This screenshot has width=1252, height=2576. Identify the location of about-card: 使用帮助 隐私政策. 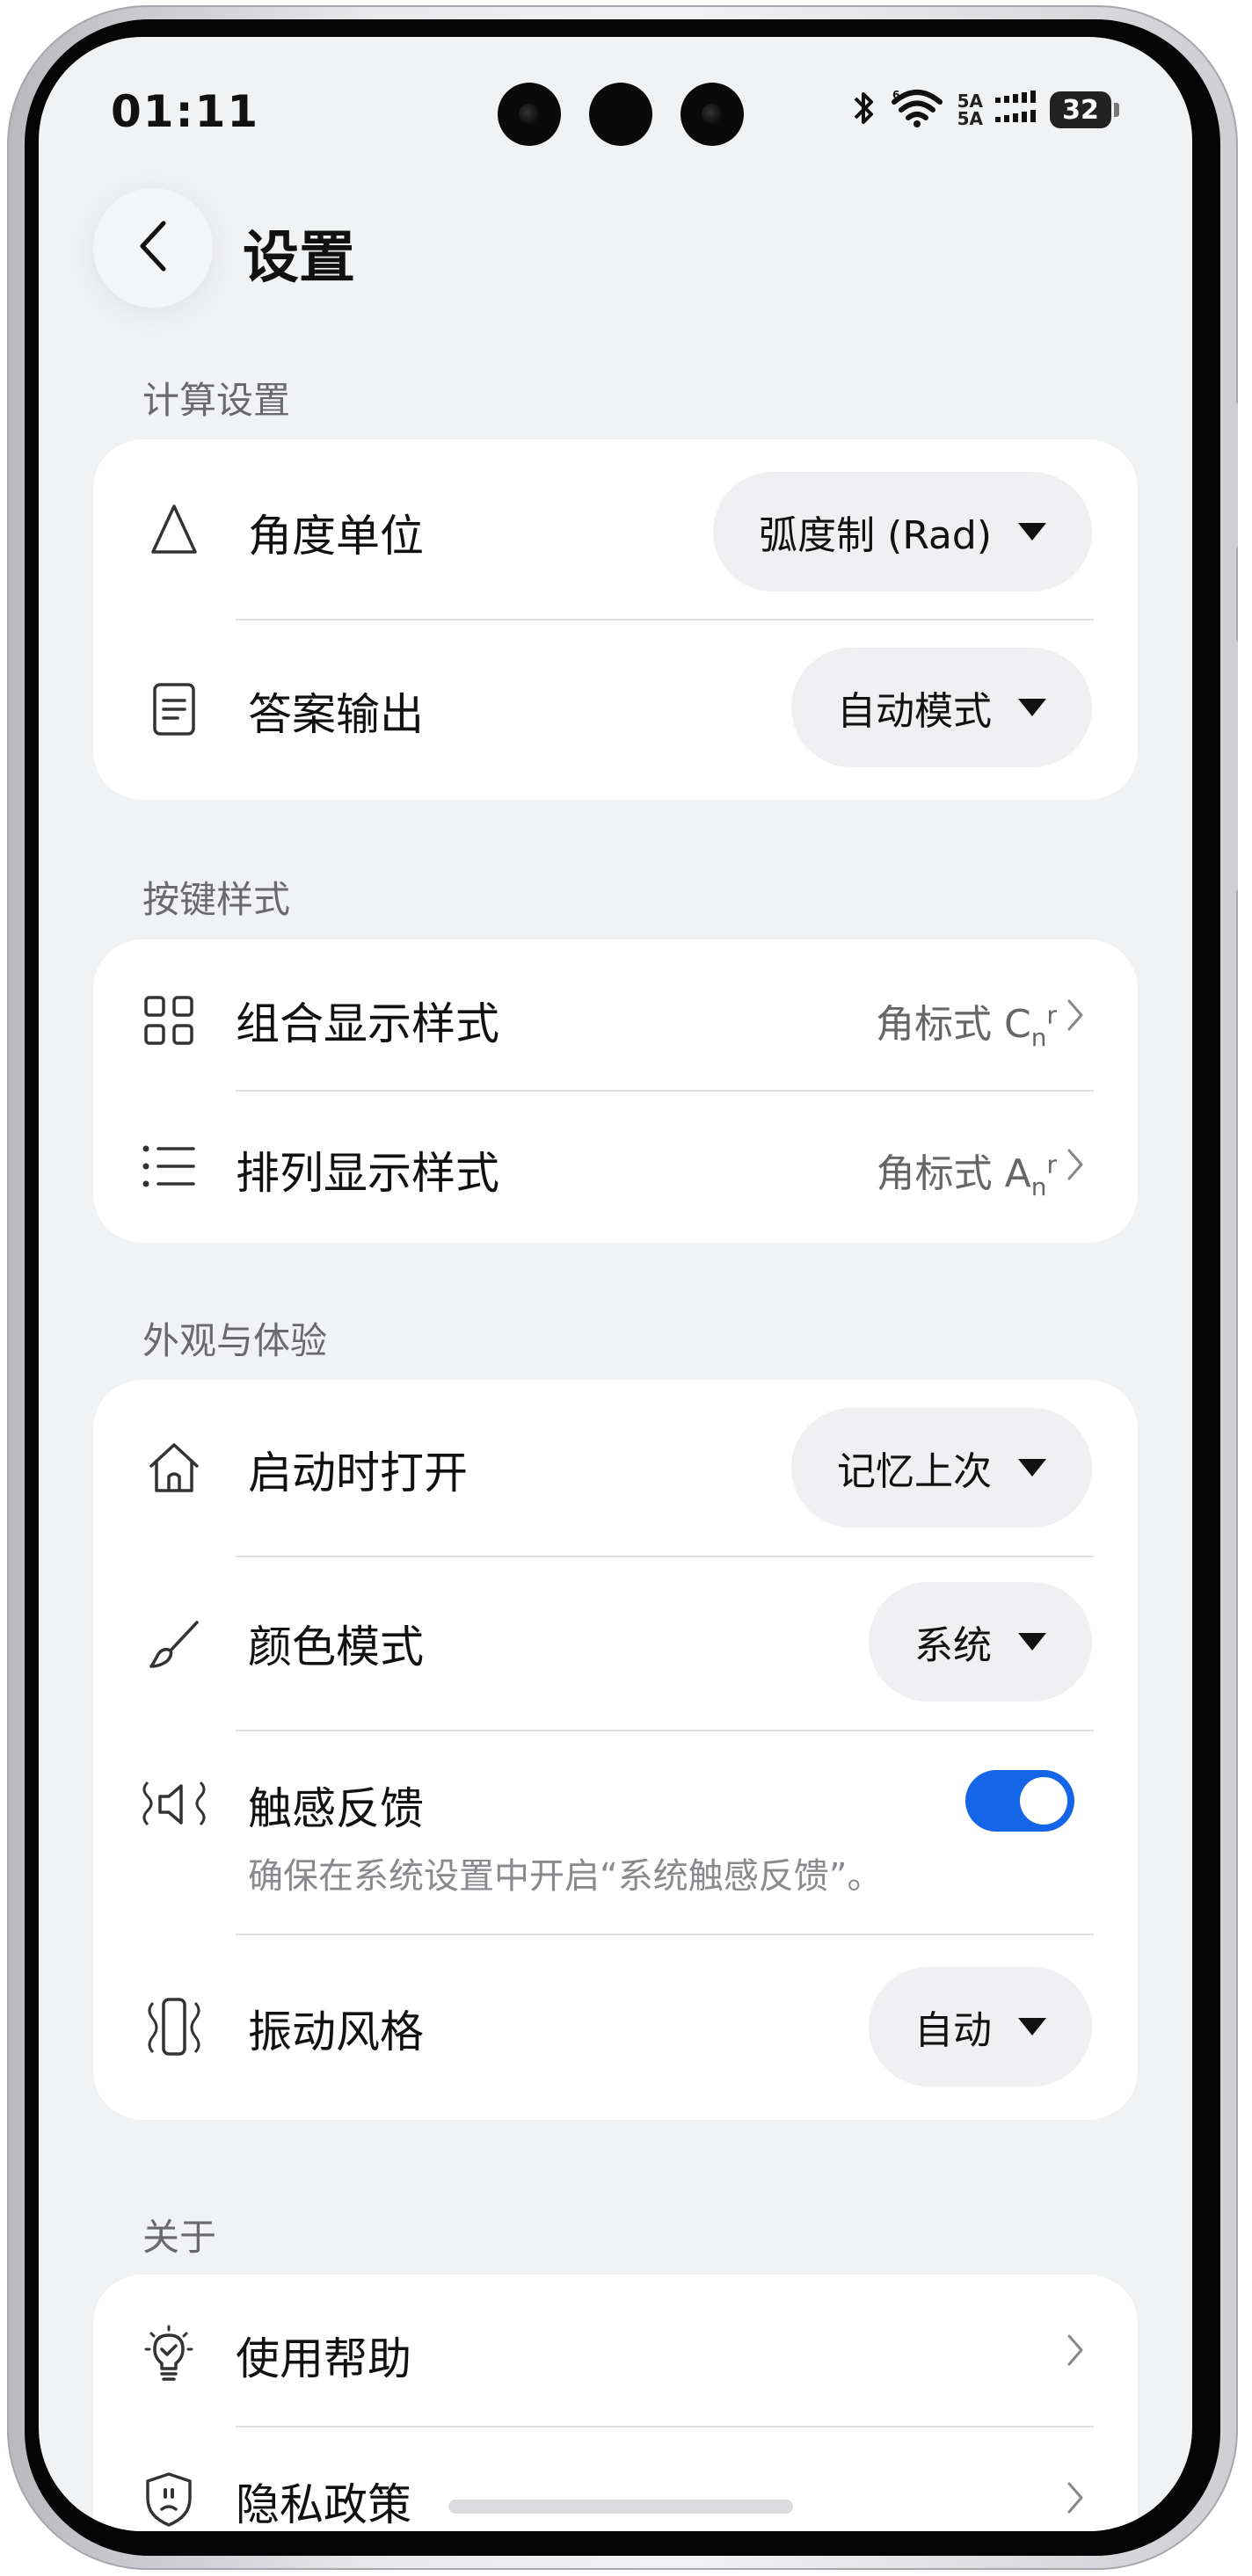
(615, 2403).